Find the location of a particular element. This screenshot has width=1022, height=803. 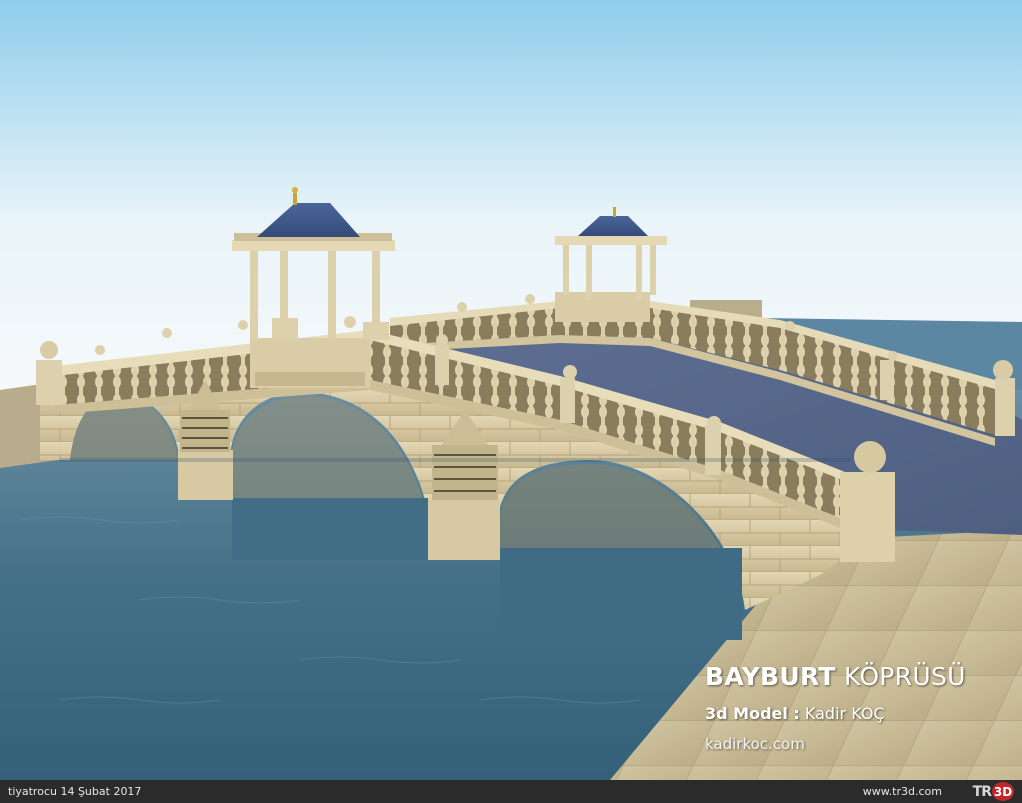

uploader-info: tiyatrocu 14 Şubat 2017 is located at coordinates (74, 791).